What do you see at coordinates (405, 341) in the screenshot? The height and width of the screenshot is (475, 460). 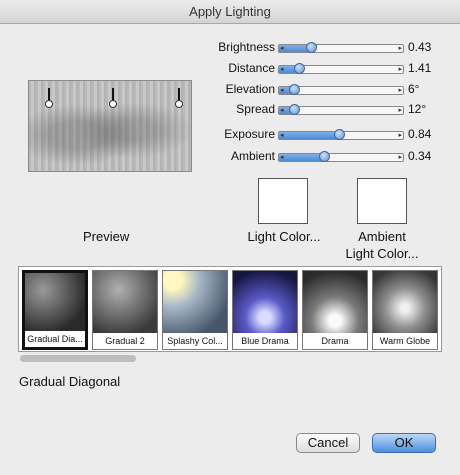 I see `preset-name: Warm Globe` at bounding box center [405, 341].